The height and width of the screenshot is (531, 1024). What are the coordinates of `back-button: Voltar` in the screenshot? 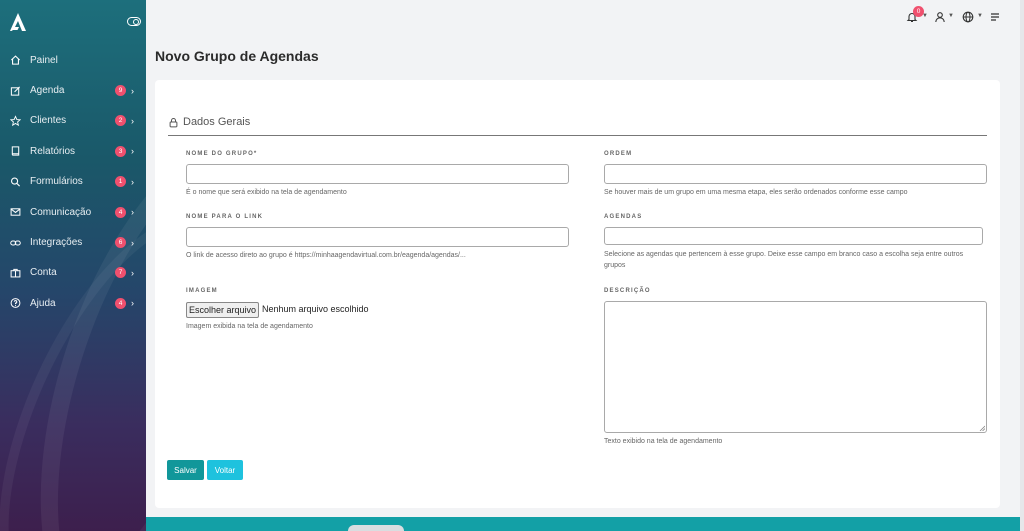 It's located at (225, 470).